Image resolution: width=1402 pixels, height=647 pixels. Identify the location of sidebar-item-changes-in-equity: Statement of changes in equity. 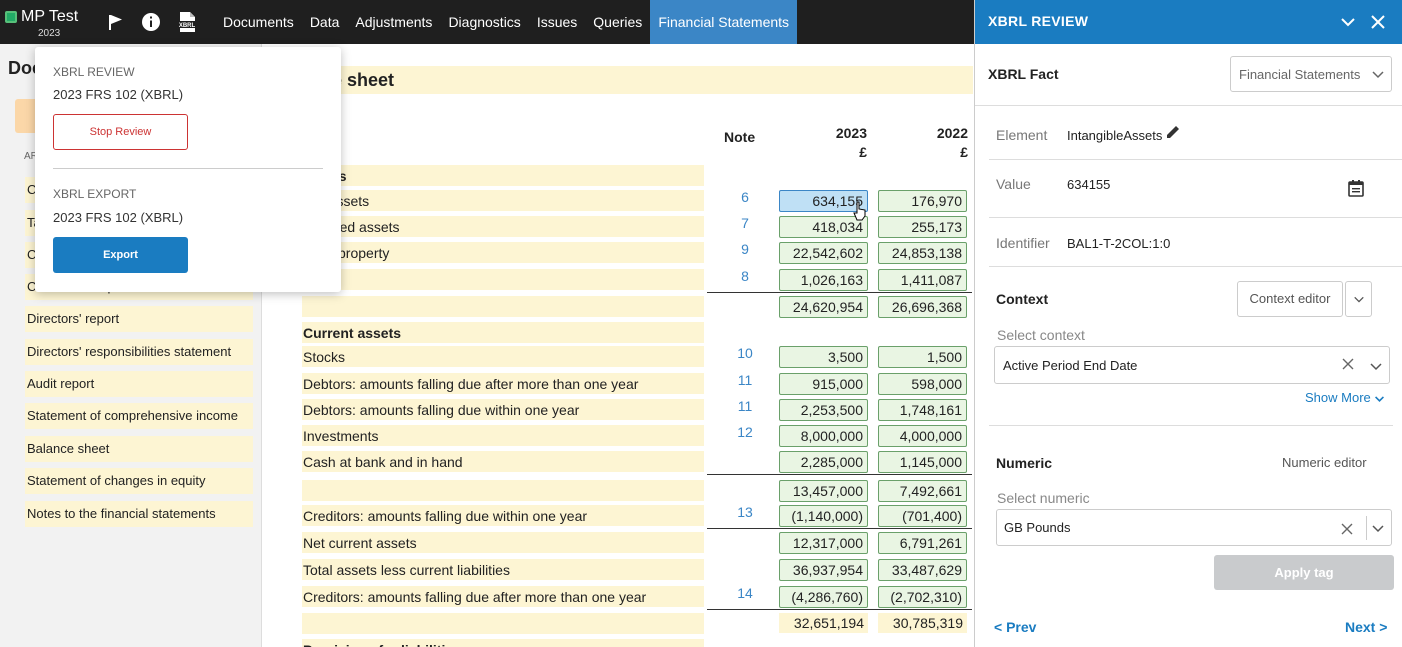
(139, 481).